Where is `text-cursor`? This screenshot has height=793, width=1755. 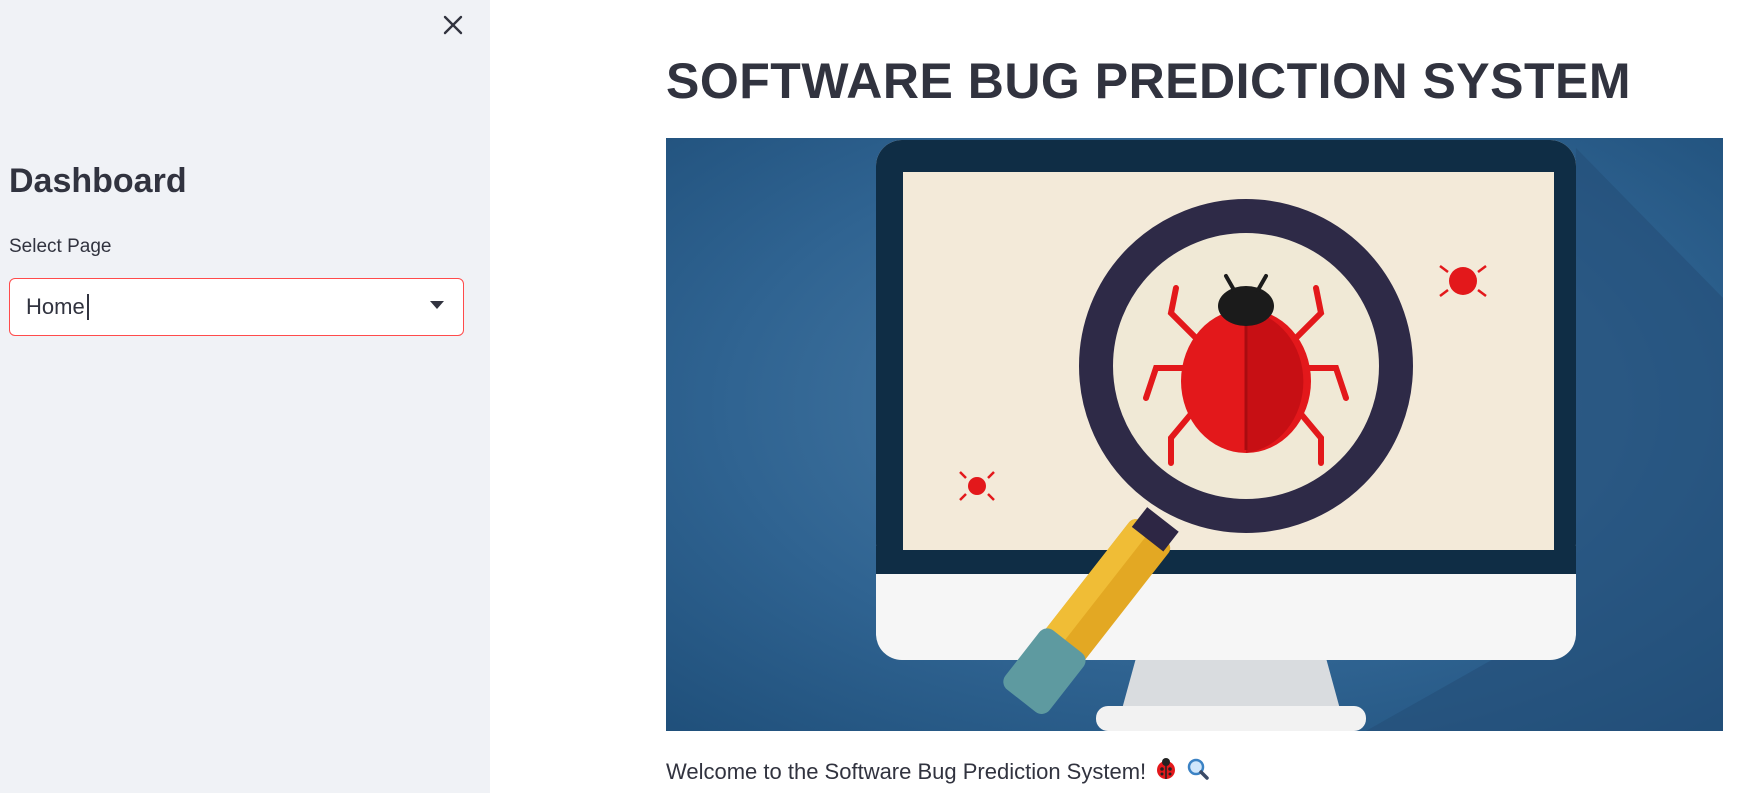
text-cursor is located at coordinates (87, 307).